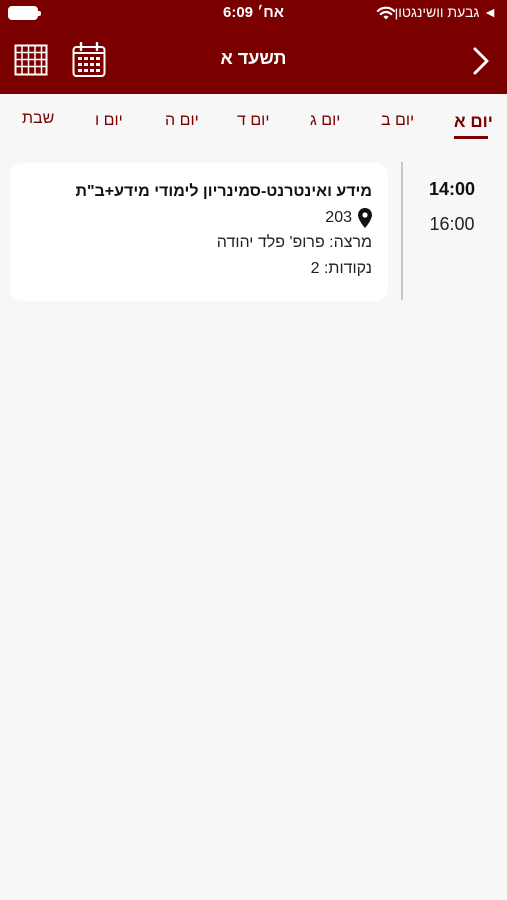 The image size is (507, 900). Describe the element at coordinates (341, 268) in the screenshot. I see `course-credits: נקודות: 2` at that location.